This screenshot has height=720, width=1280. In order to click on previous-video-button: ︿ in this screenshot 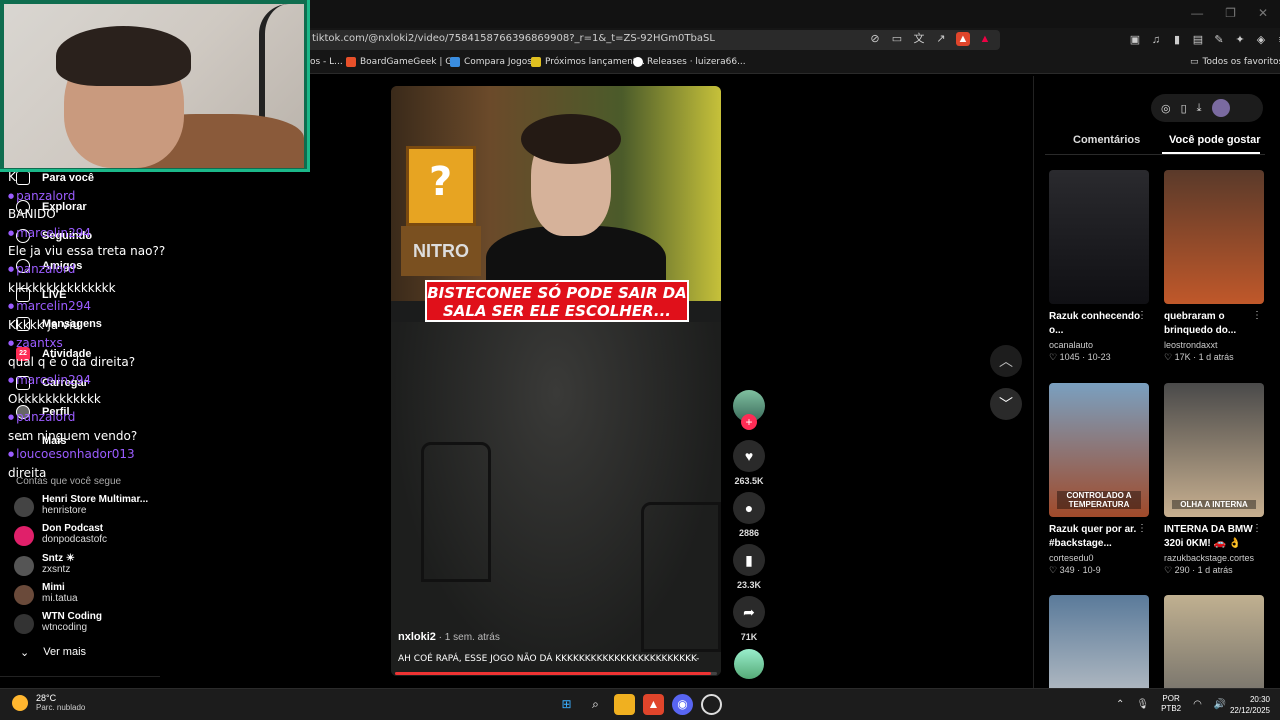, I will do `click(1006, 361)`.